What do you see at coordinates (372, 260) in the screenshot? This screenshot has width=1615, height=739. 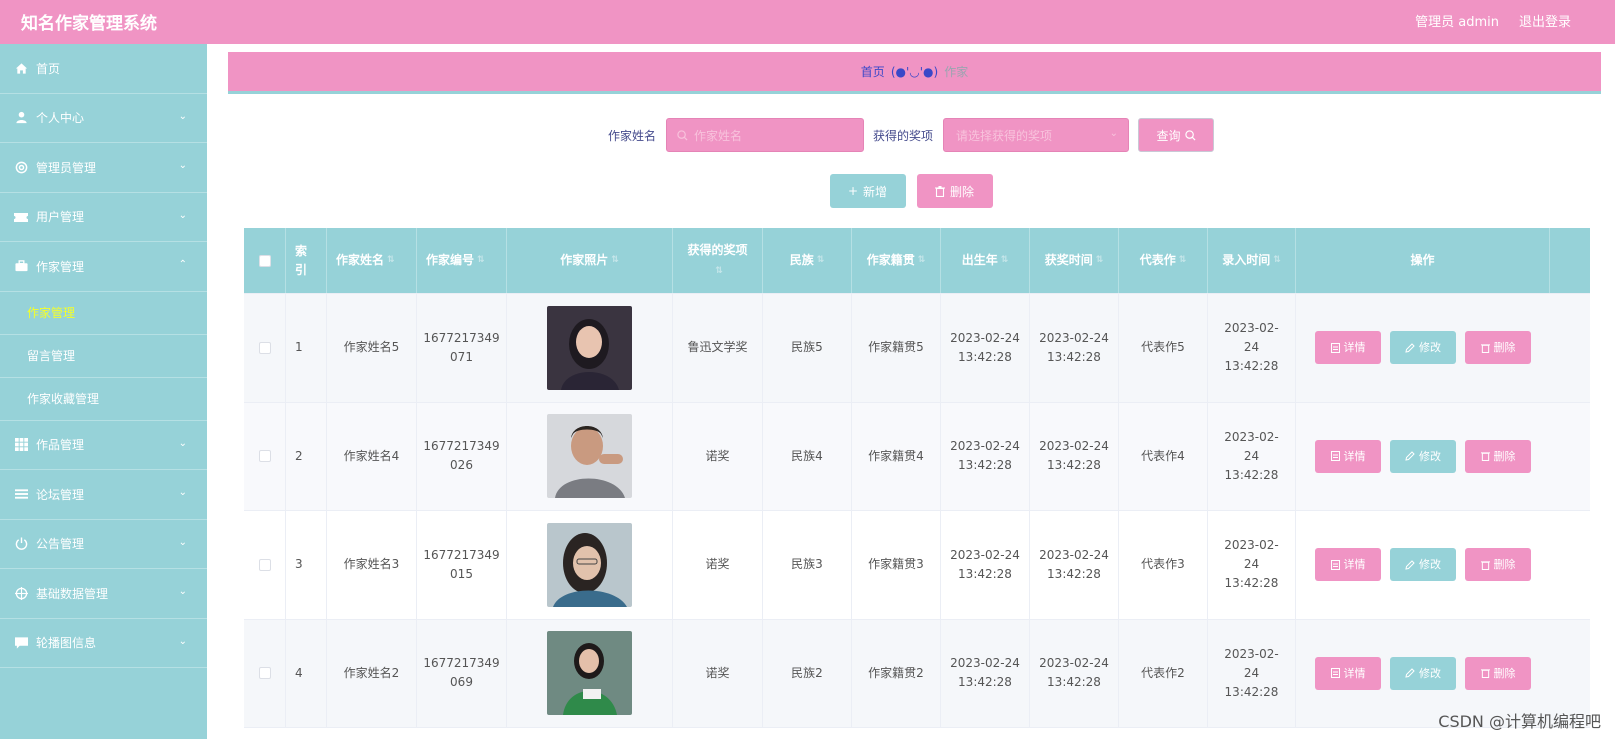 I see `header-name: 作家姓名 ⇅` at bounding box center [372, 260].